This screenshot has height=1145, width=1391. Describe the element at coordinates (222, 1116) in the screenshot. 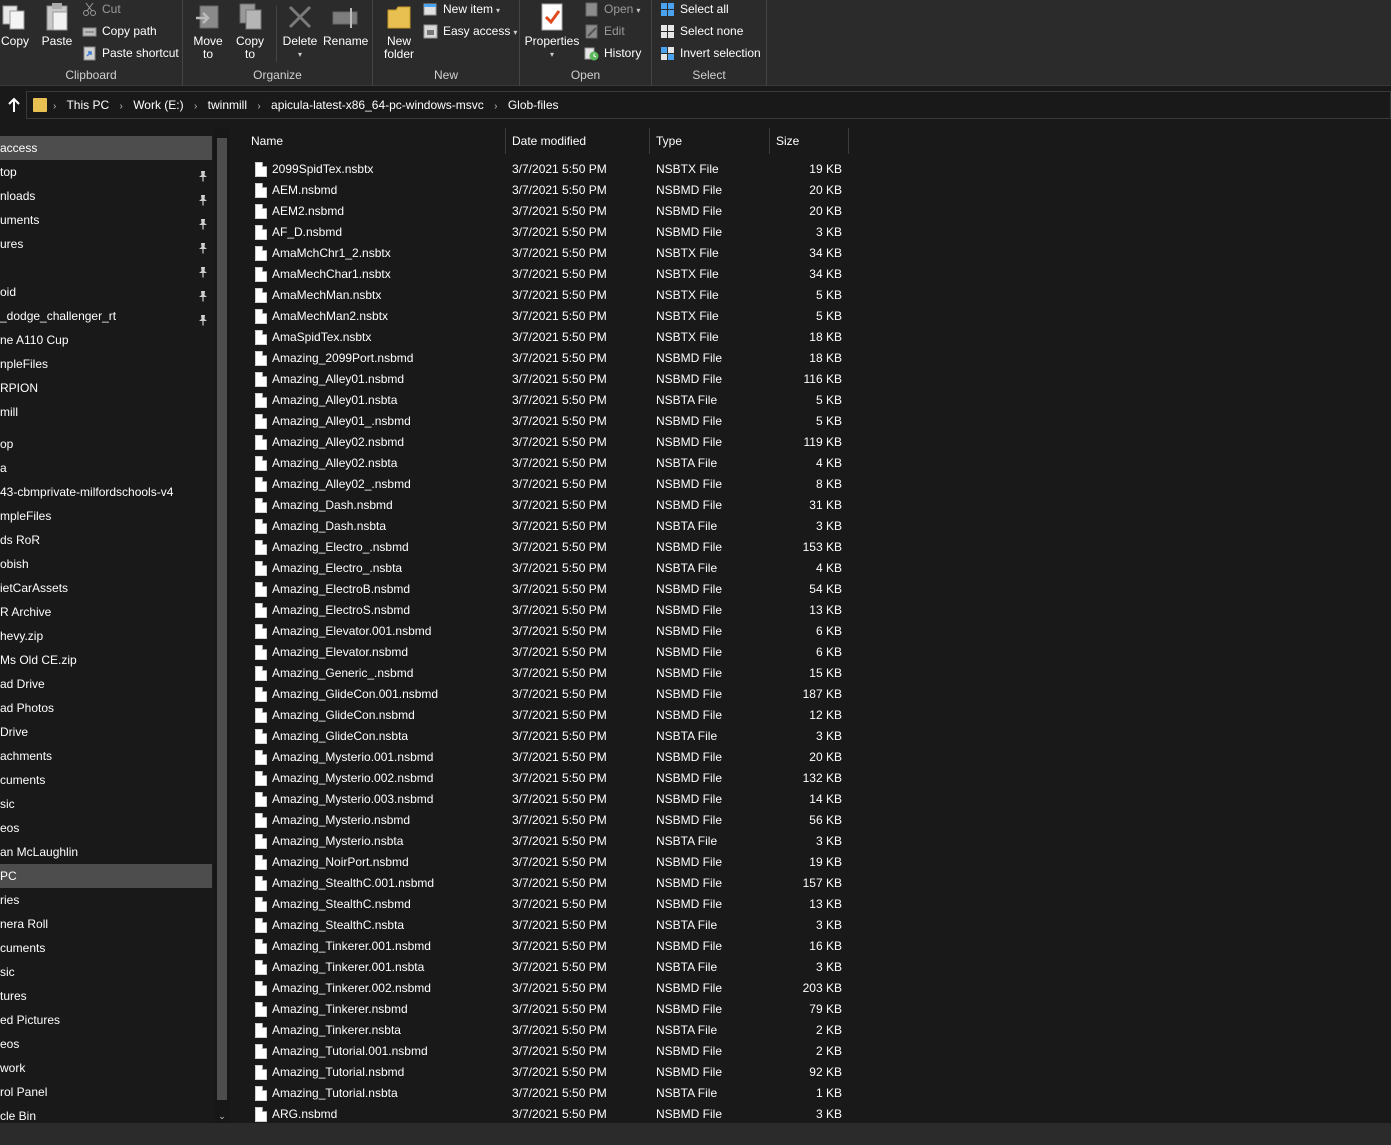

I see `scroll-down-arrow-icon: ⌄` at that location.